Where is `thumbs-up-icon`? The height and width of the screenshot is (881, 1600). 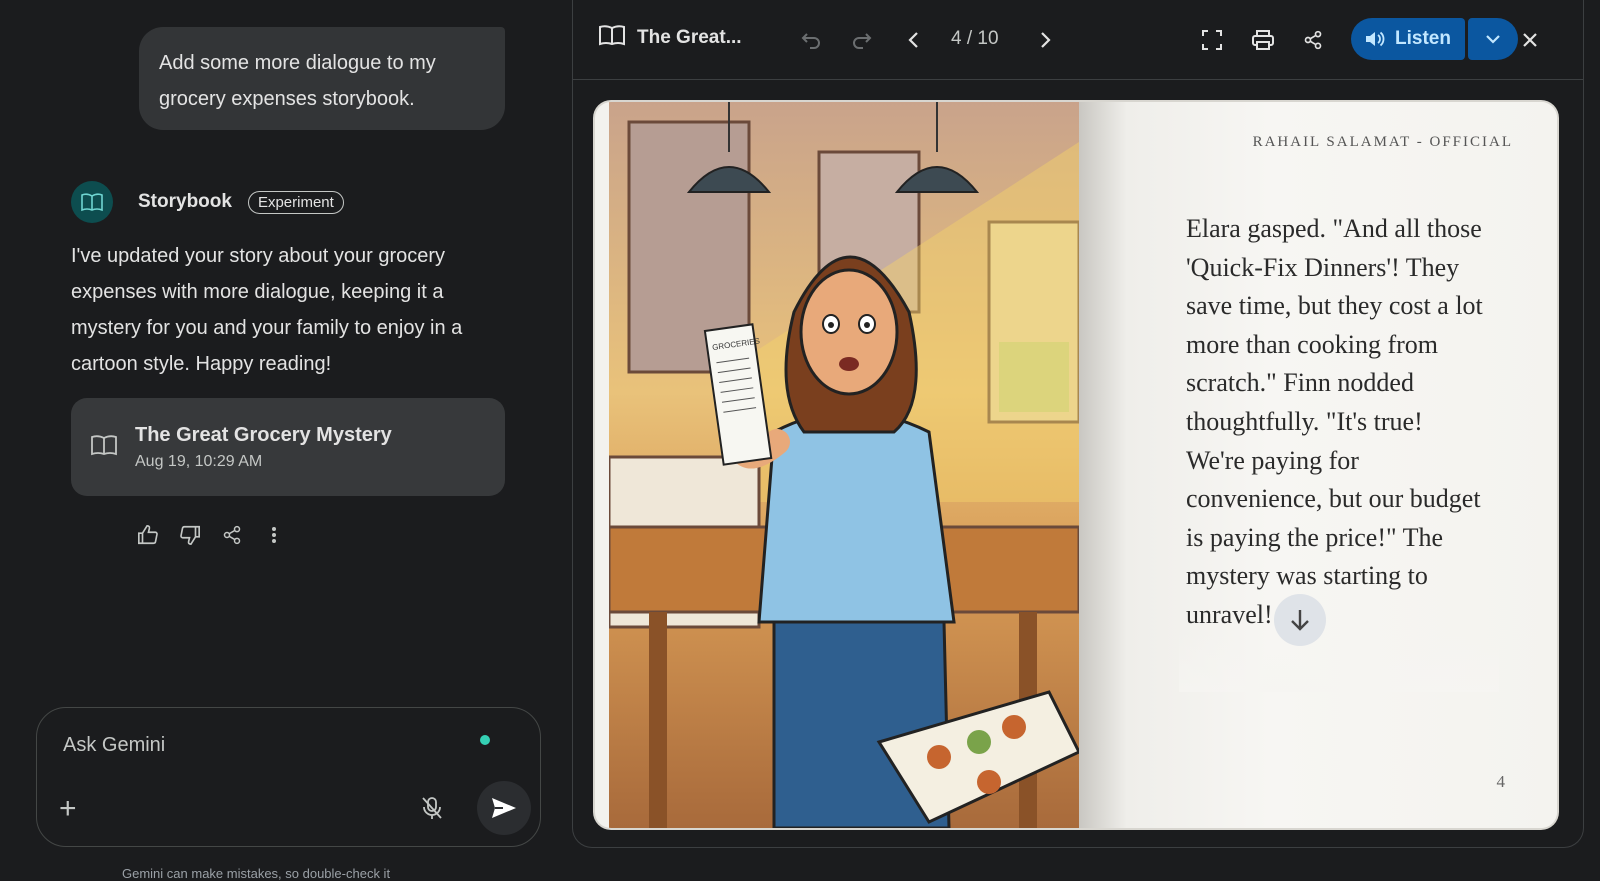 thumbs-up-icon is located at coordinates (148, 535).